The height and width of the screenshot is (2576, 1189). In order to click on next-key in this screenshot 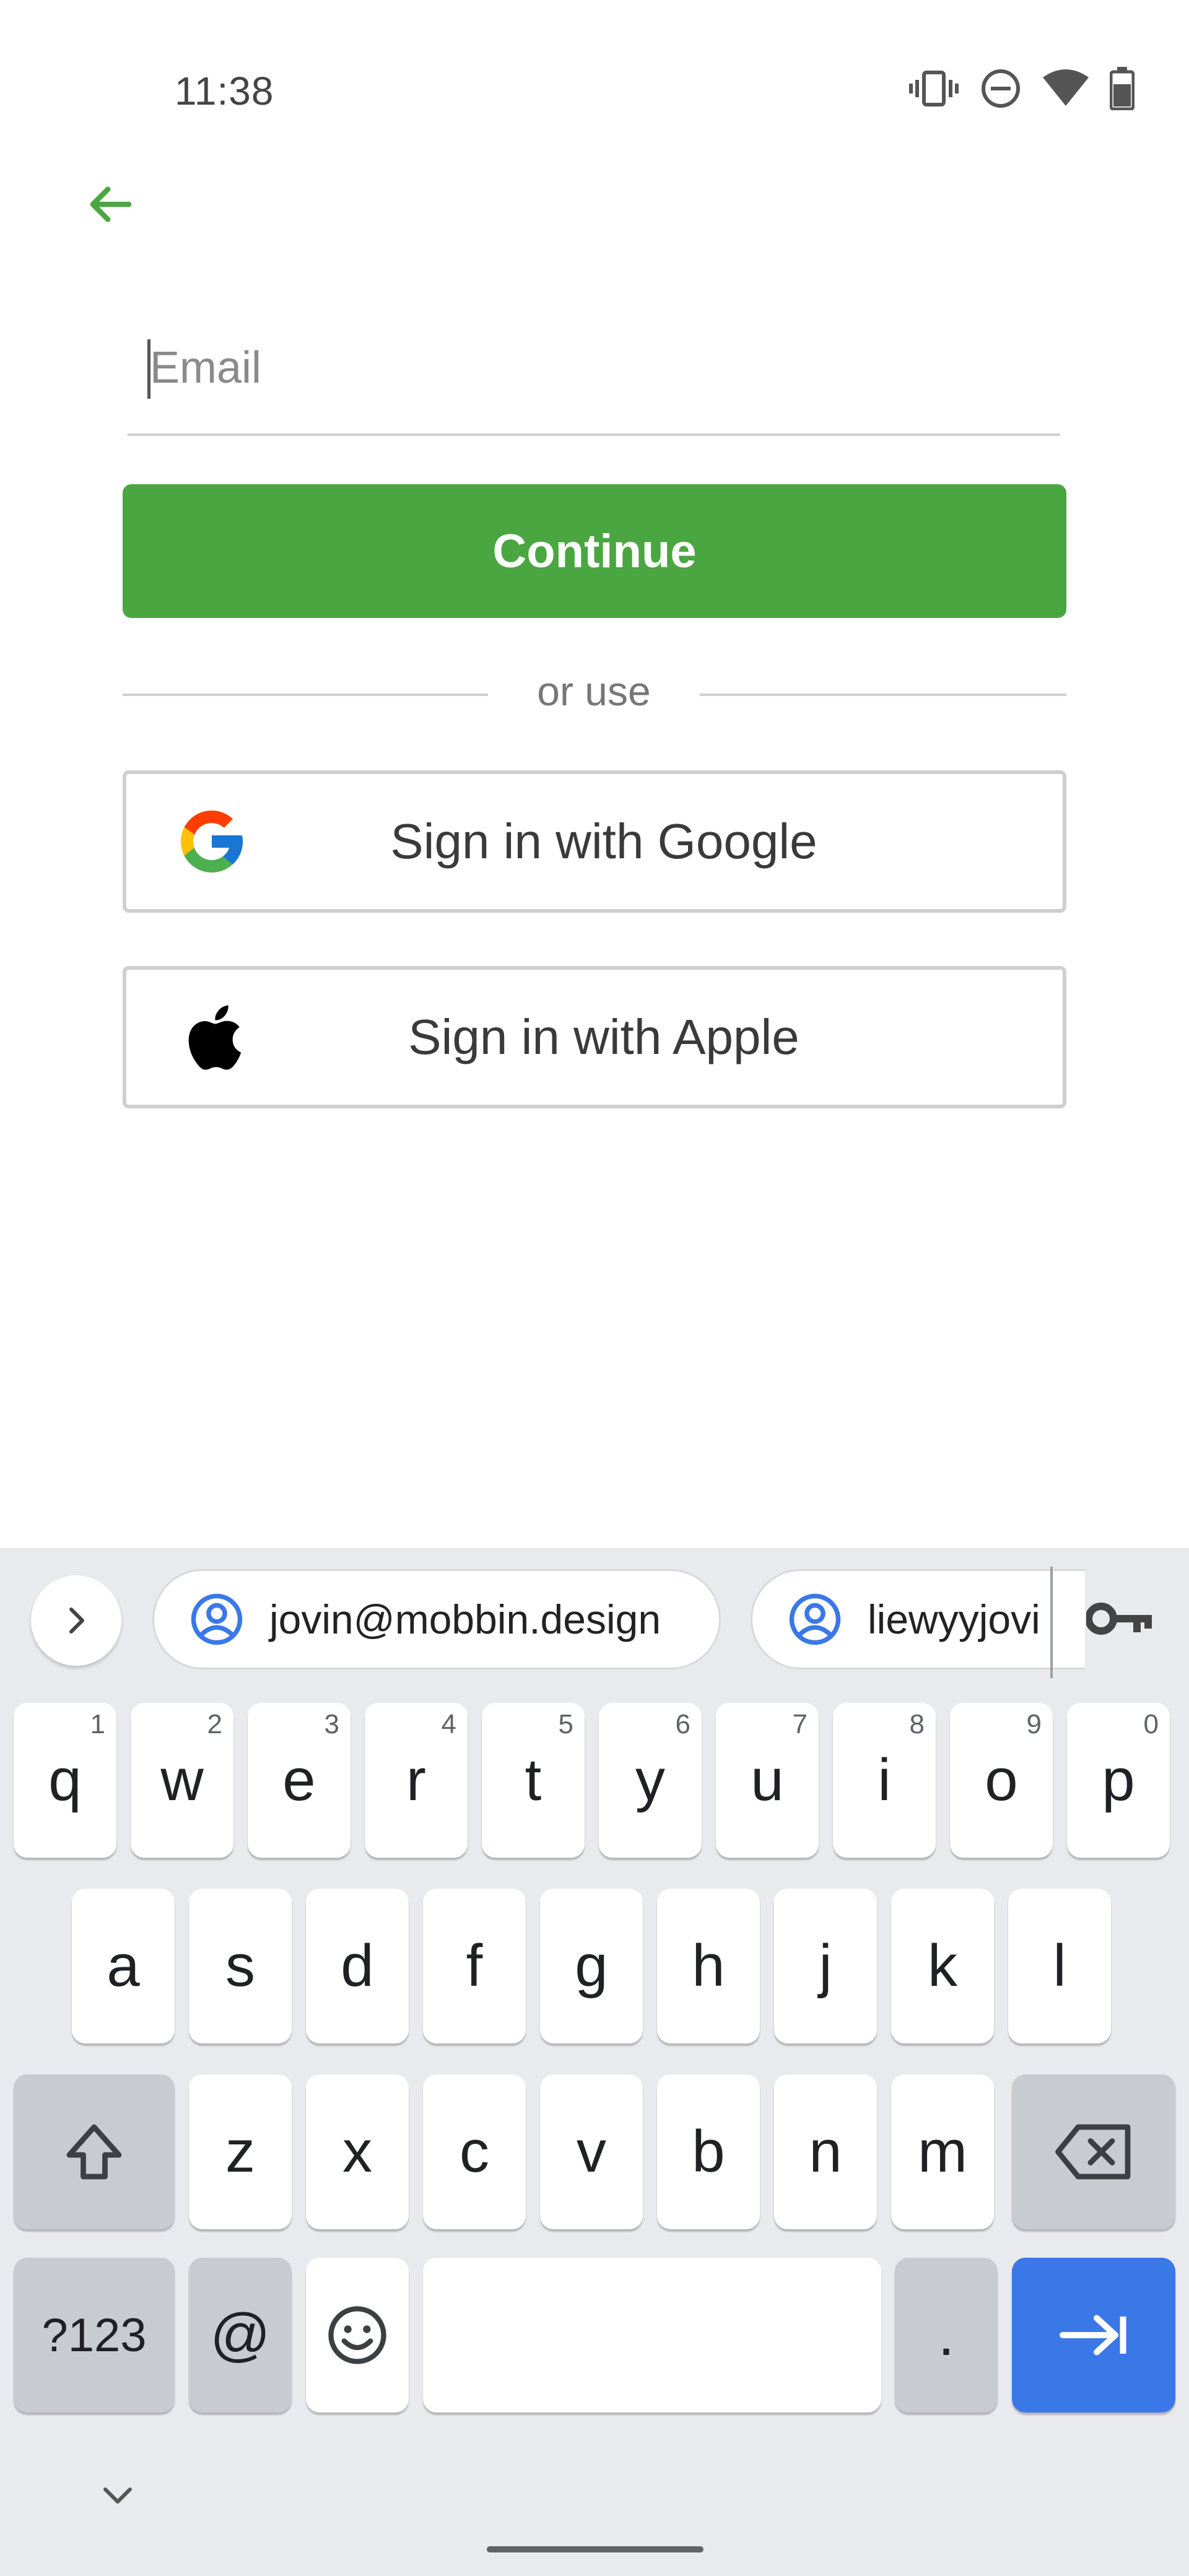, I will do `click(1093, 2335)`.